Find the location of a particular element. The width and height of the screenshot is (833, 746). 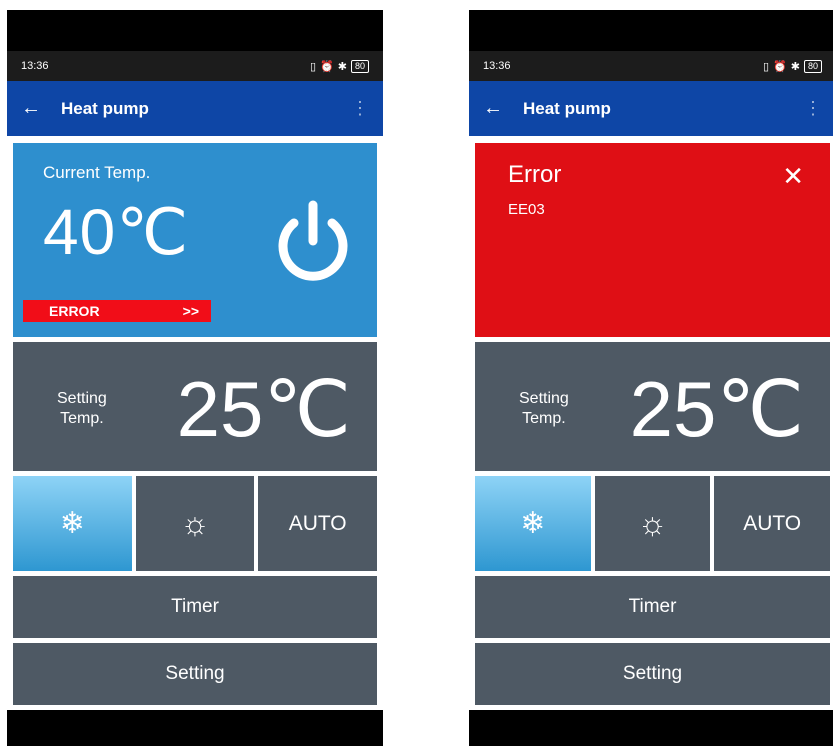

current-temp-panel: Current Temp. 40℃ ERROR >> is located at coordinates (195, 240).